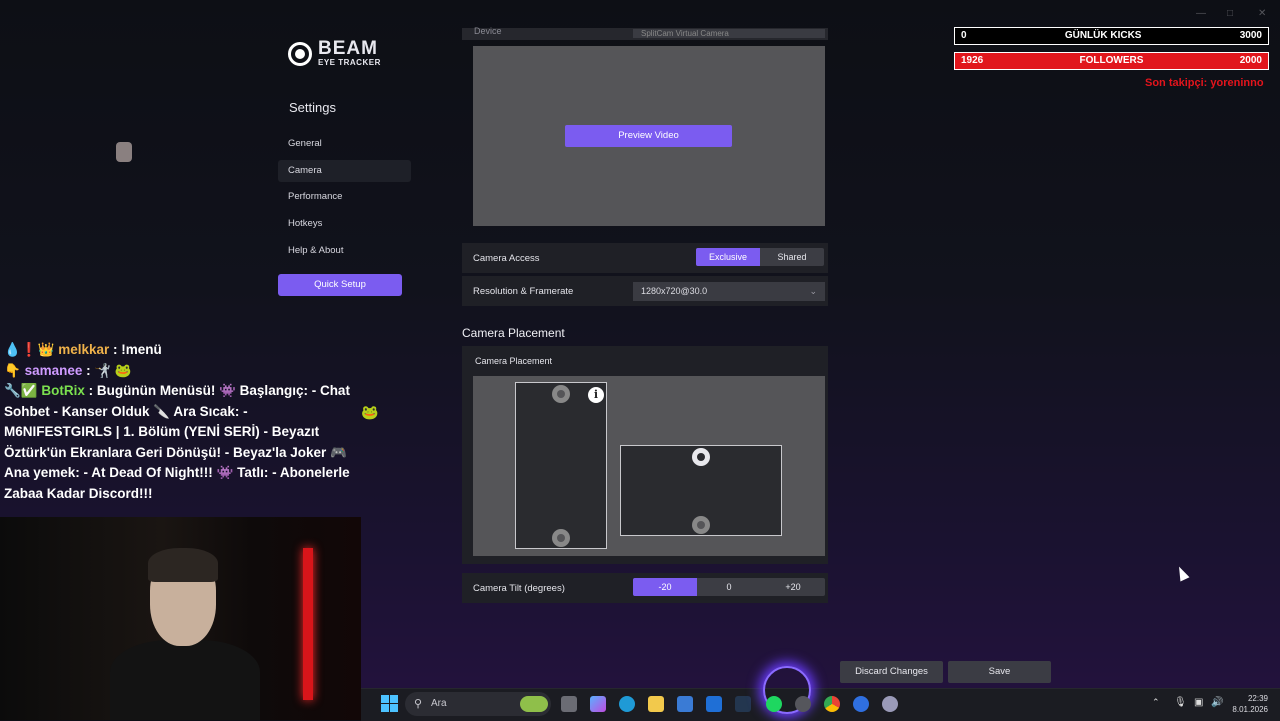 This screenshot has height=721, width=1280. What do you see at coordinates (312, 107) in the screenshot?
I see `settings-title: Settings` at bounding box center [312, 107].